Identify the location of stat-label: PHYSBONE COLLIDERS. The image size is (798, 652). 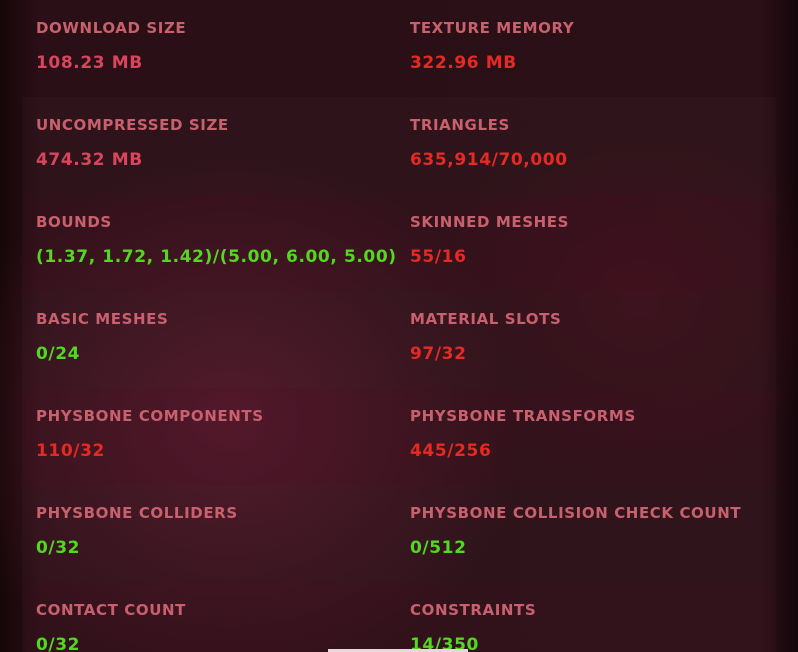
(137, 513).